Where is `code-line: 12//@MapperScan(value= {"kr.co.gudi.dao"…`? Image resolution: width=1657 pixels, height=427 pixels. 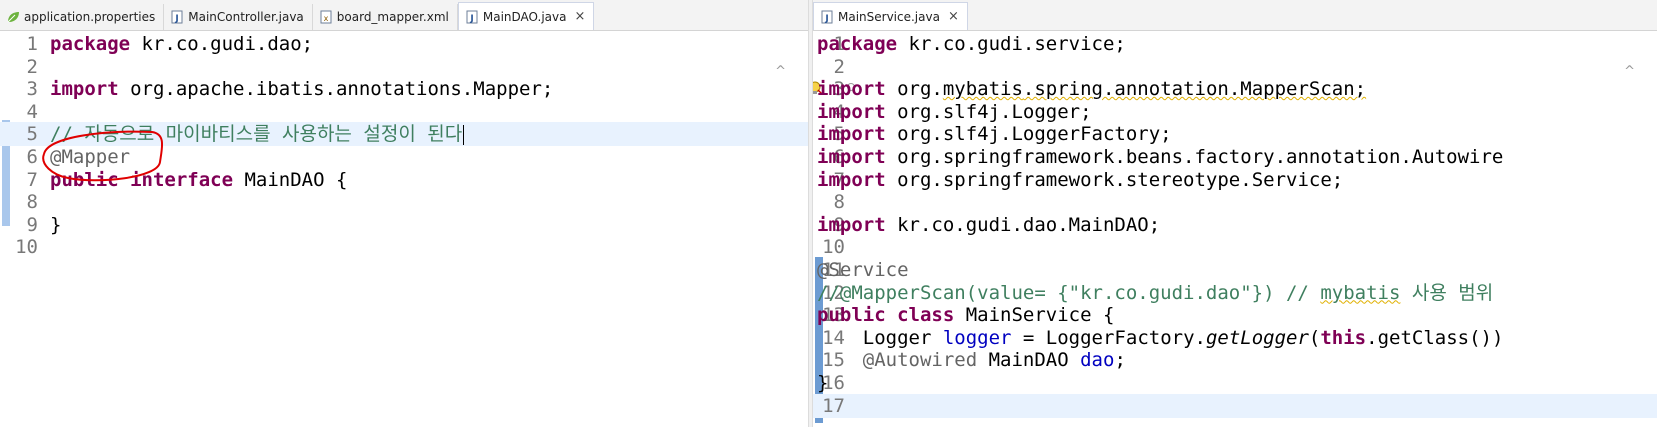 code-line: 12//@MapperScan(value= {"kr.co.gudi.dao"… is located at coordinates (1235, 293).